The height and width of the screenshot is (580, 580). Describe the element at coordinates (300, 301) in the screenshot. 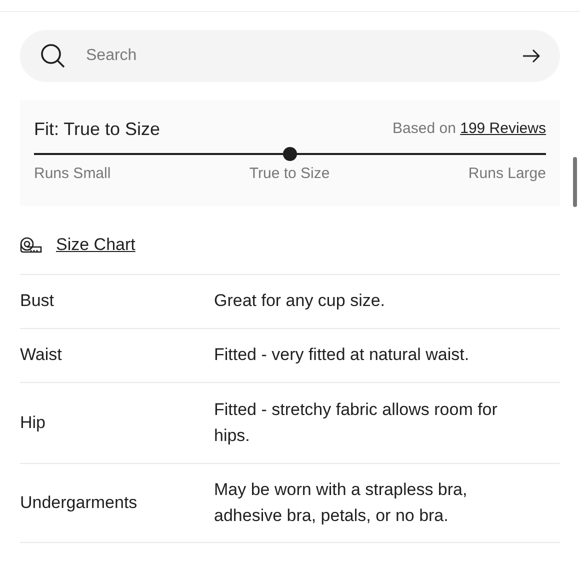

I see `row-value: Great for any cup size.` at that location.